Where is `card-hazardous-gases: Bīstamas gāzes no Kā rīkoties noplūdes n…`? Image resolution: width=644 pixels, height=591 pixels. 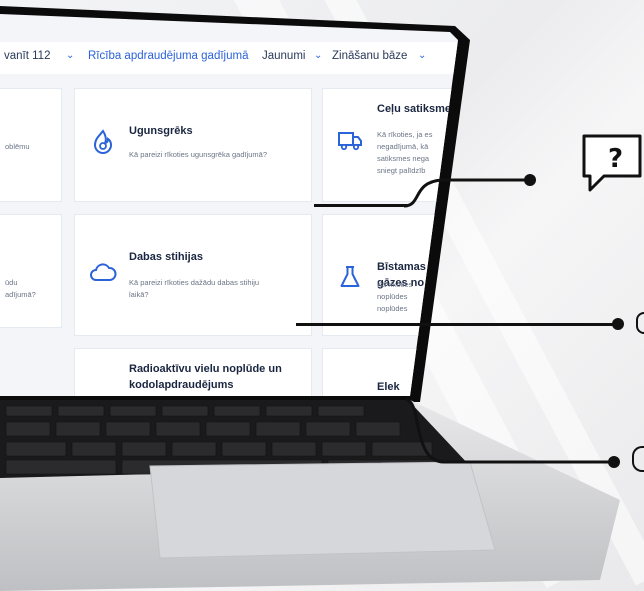
card-hazardous-gases: Bīstamas gāzes no Kā rīkoties noplūdes n… is located at coordinates (390, 275).